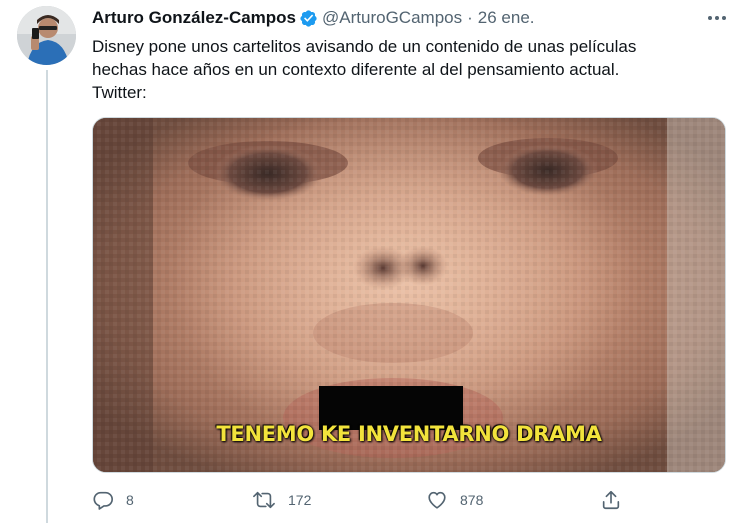 The width and height of the screenshot is (742, 523). I want to click on retweet-icon, so click(264, 500).